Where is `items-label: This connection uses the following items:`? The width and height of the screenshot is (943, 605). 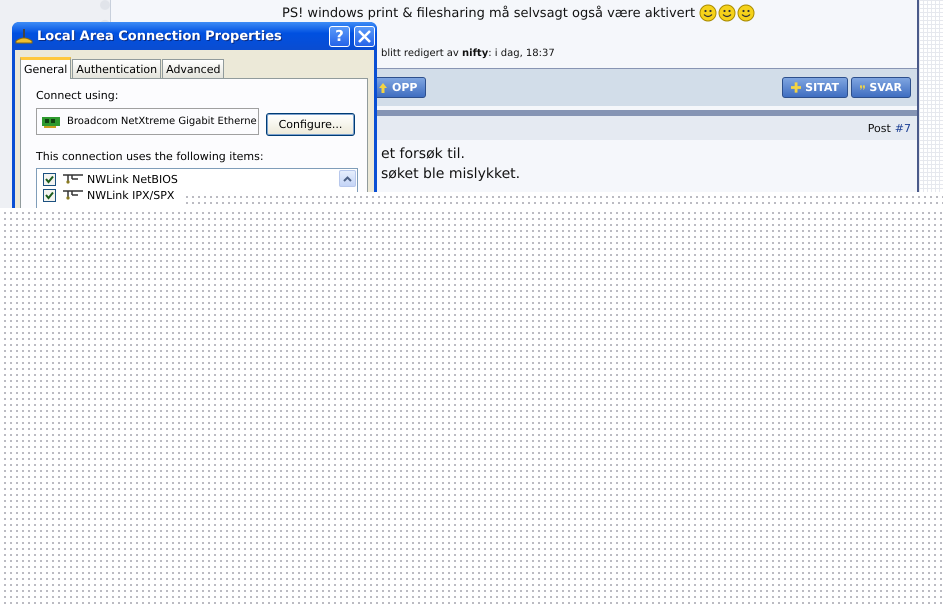
items-label: This connection uses the following items: is located at coordinates (150, 156).